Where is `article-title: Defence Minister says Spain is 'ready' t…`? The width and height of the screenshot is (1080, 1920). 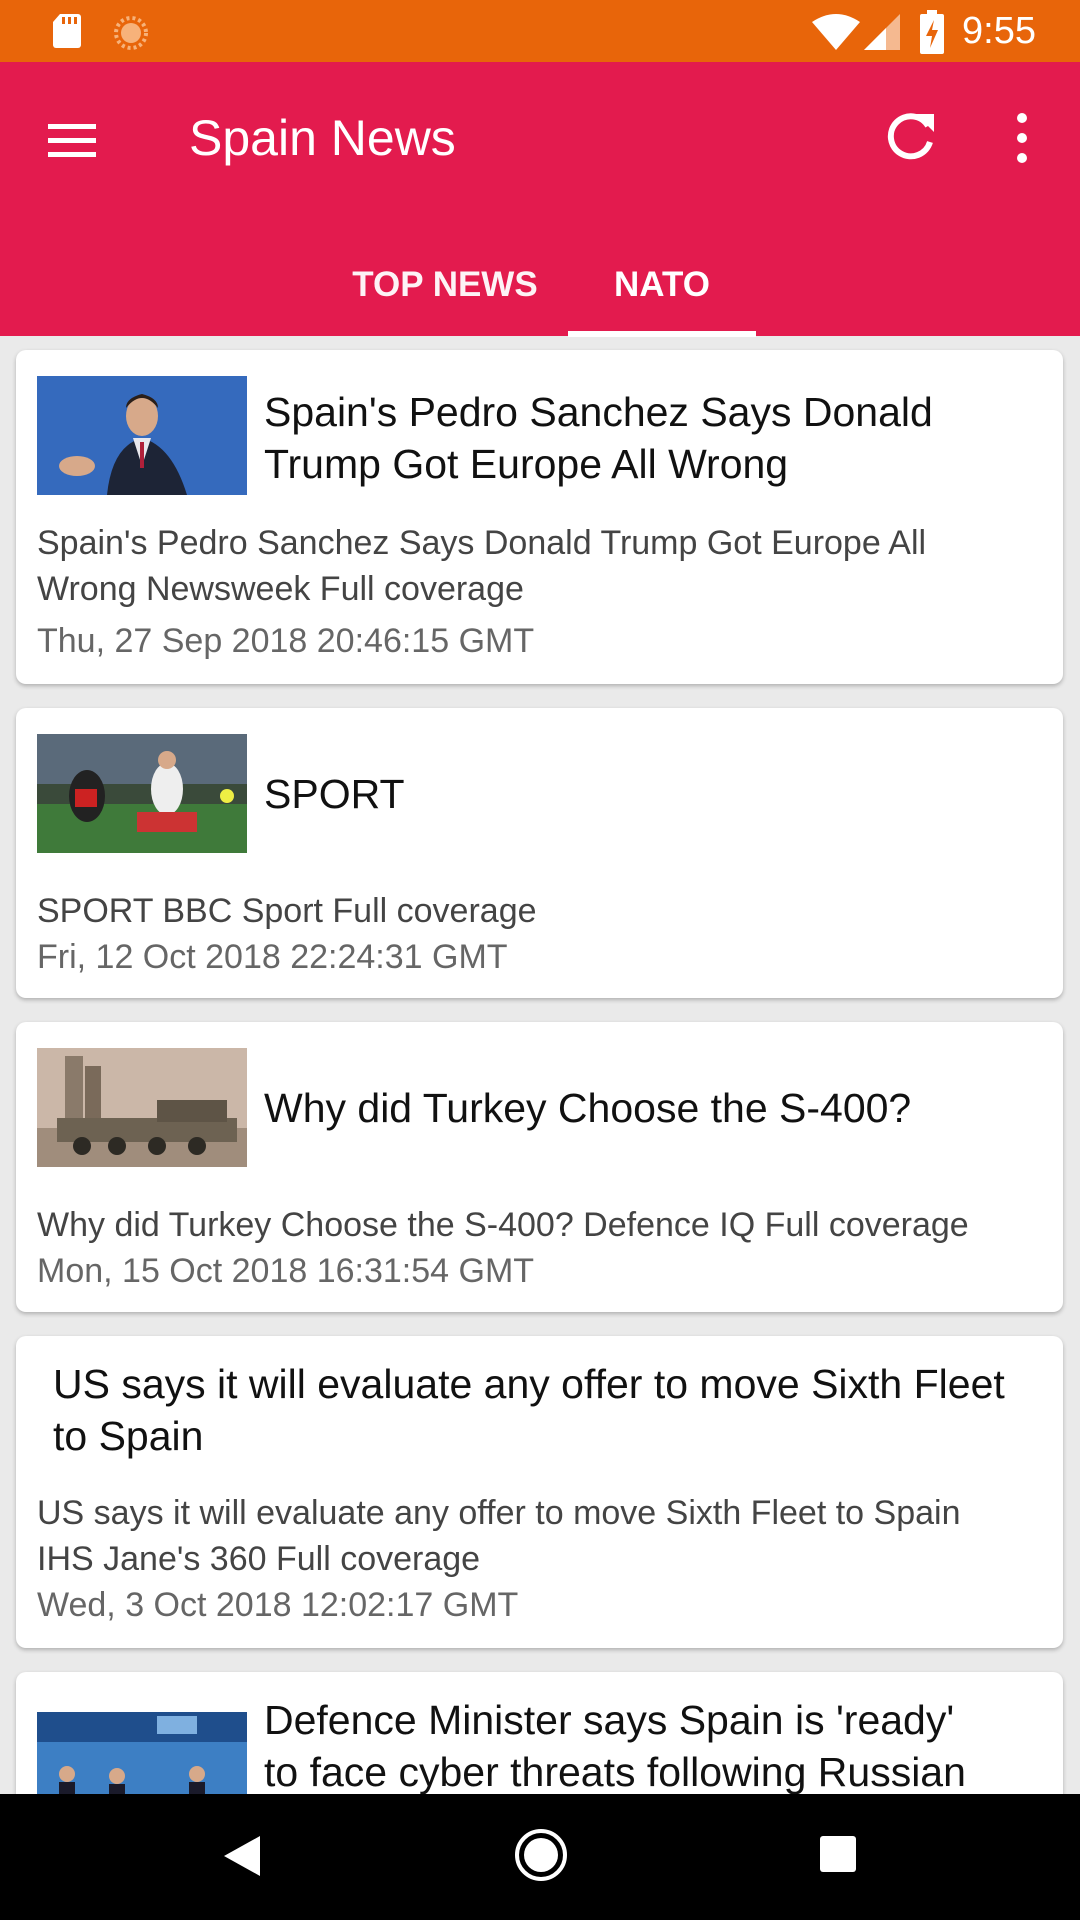
article-title: Defence Minister says Spain is 'ready' t… is located at coordinates (659, 1744).